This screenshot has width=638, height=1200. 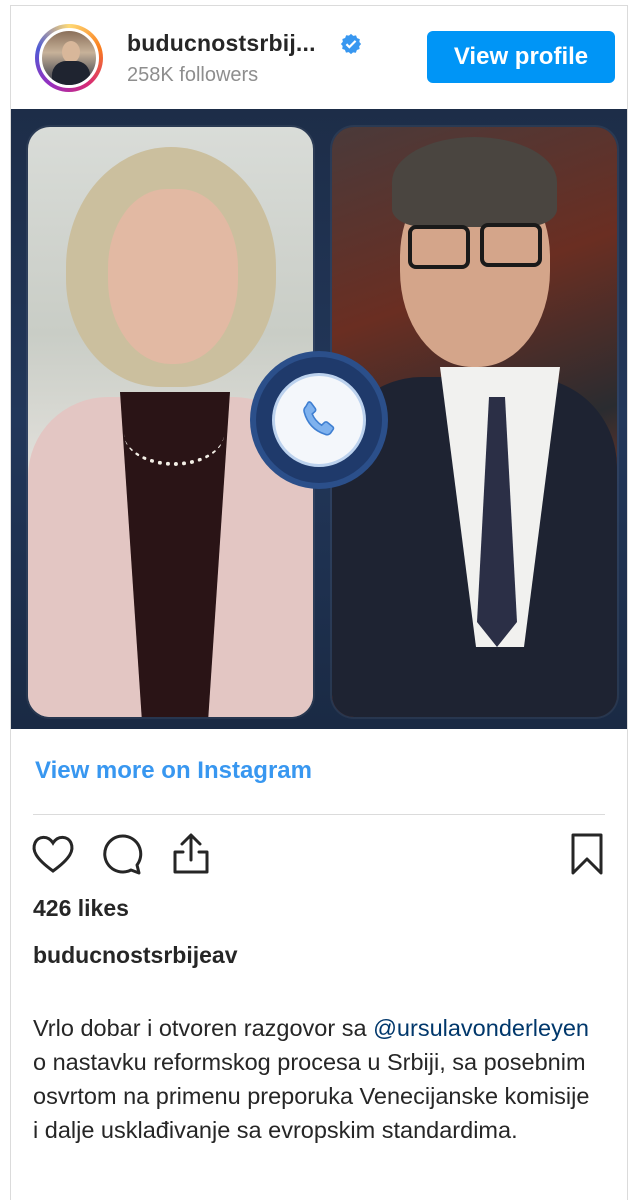 What do you see at coordinates (53, 854) in the screenshot?
I see `heart-icon` at bounding box center [53, 854].